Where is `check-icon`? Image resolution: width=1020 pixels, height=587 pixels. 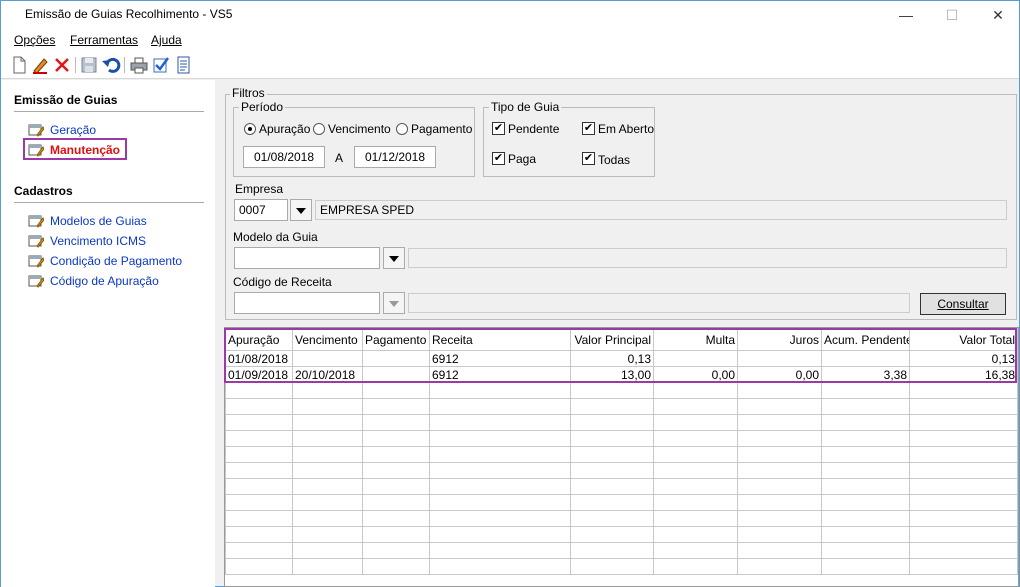 check-icon is located at coordinates (161, 65).